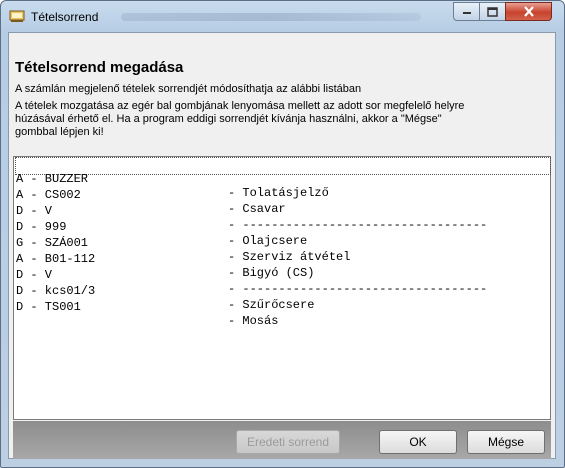 The width and height of the screenshot is (565, 468). I want to click on list-item: G - SZÁ001 - Szerviz átvétel, so click(183, 243).